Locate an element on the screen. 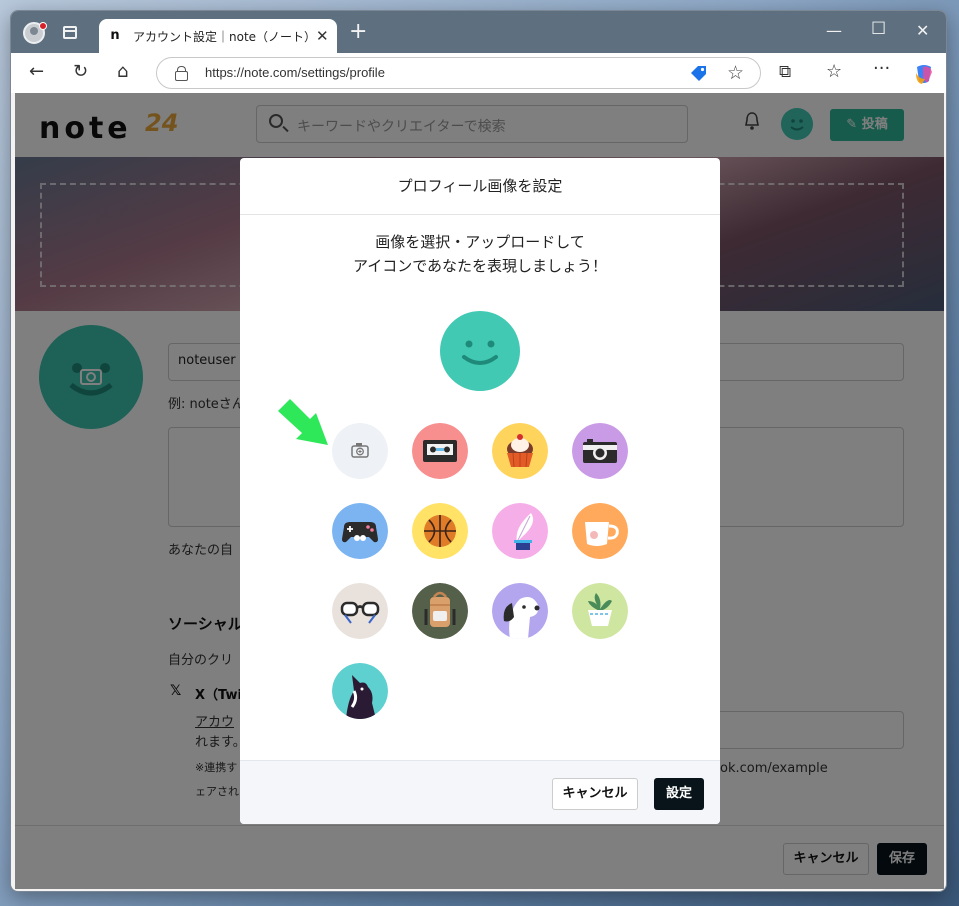 This screenshot has height=906, width=959. upload-camera-option is located at coordinates (360, 451).